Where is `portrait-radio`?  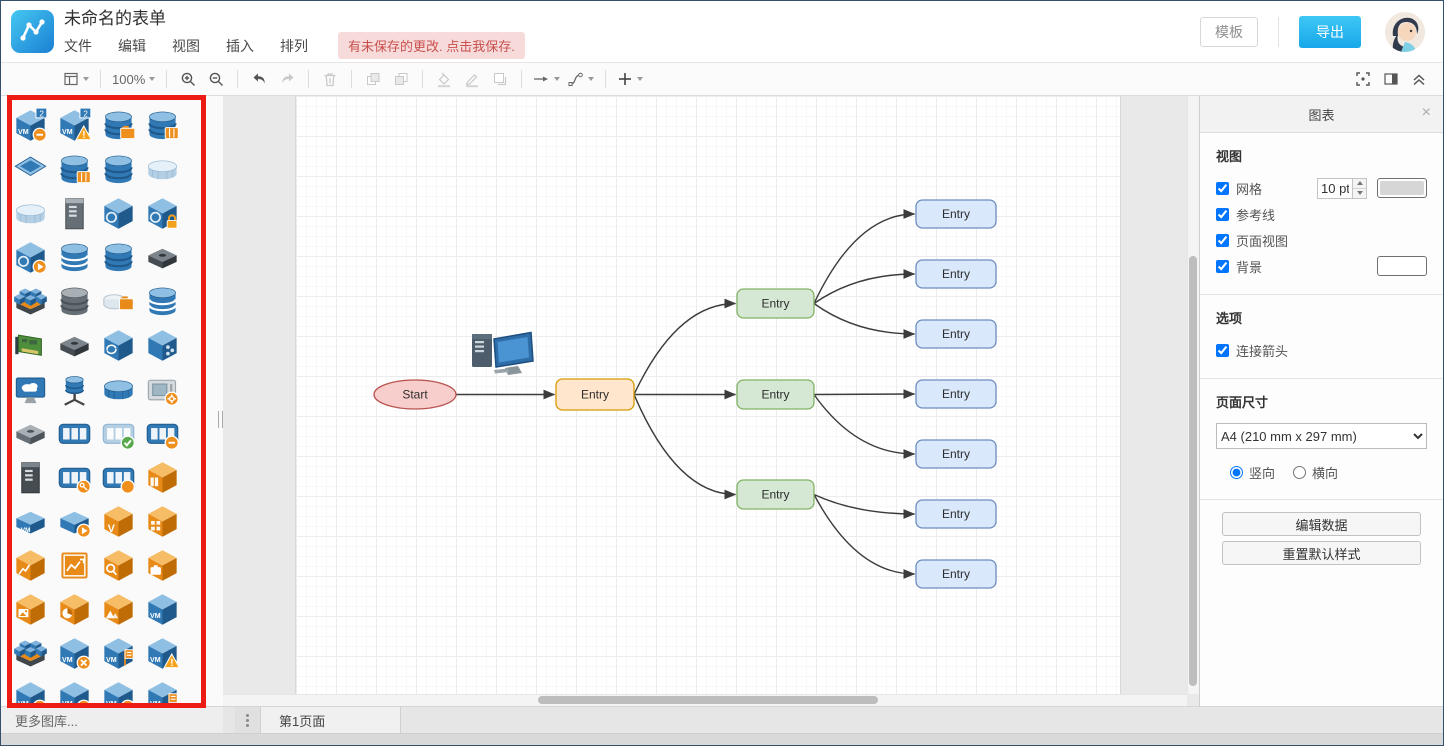 portrait-radio is located at coordinates (1236, 472).